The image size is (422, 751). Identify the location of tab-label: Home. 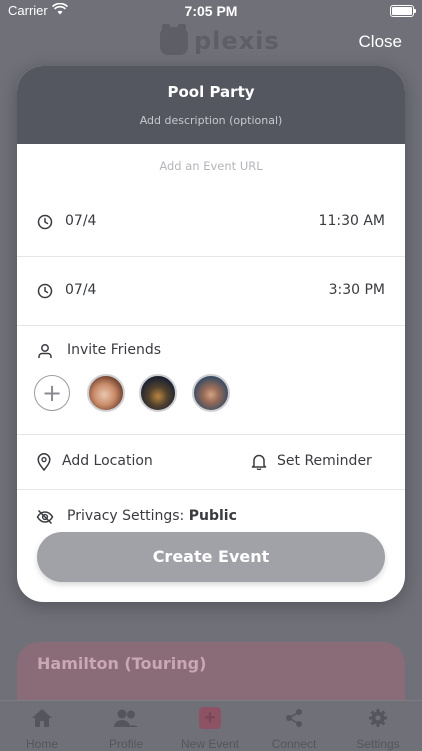
(41, 744).